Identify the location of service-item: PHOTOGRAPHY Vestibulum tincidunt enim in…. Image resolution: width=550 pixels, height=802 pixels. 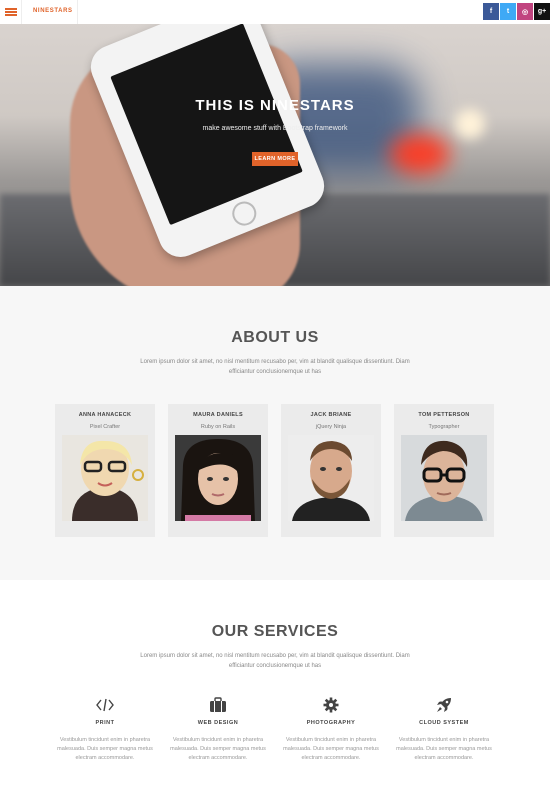
(331, 729).